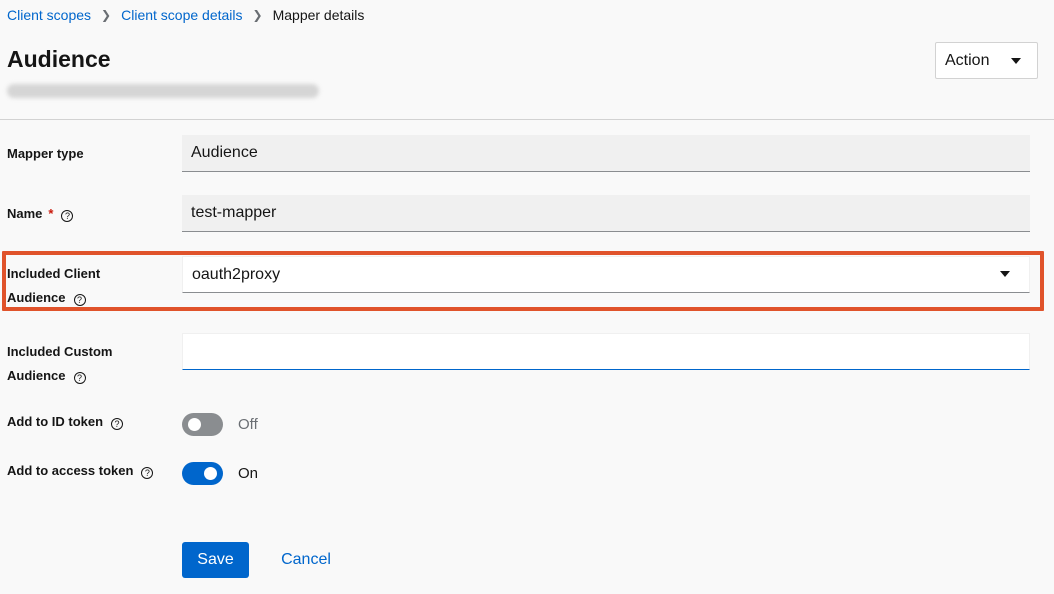  Describe the element at coordinates (1016, 61) in the screenshot. I see `caret-down-icon` at that location.